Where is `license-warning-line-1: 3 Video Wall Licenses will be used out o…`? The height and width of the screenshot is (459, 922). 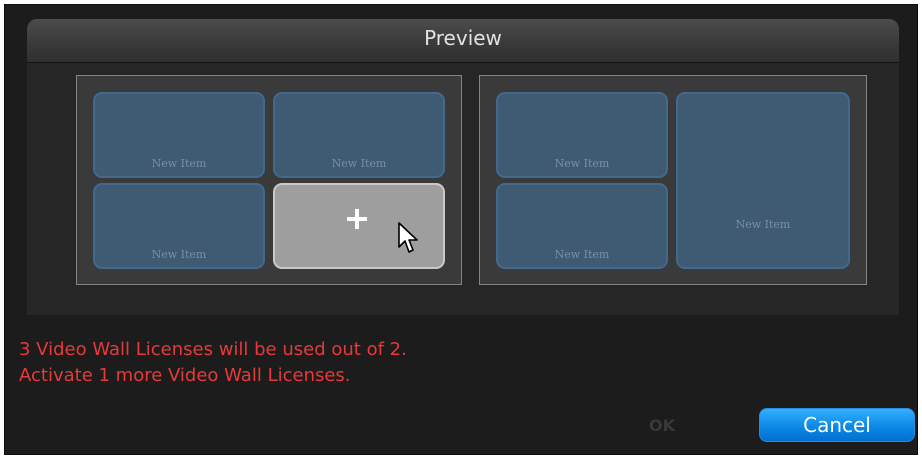
license-warning-line-1: 3 Video Wall Licenses will be used out o… is located at coordinates (213, 349).